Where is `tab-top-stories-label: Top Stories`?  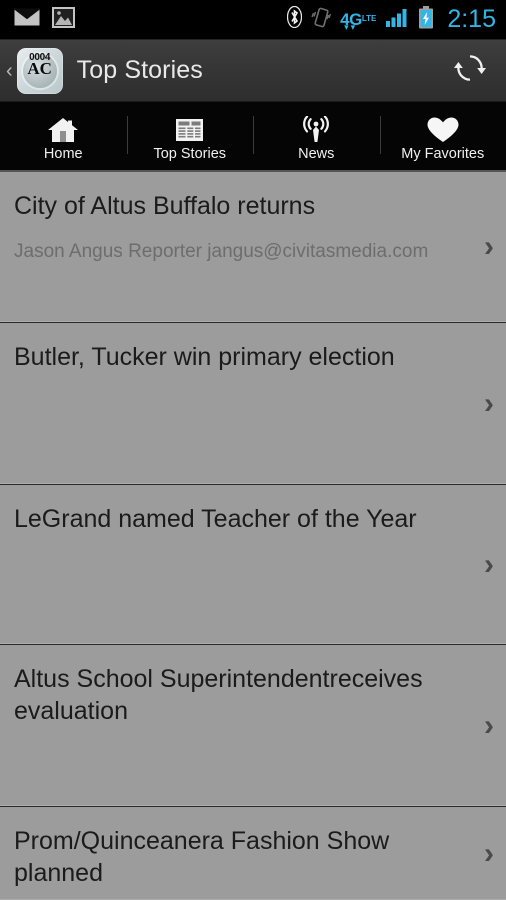
tab-top-stories-label: Top Stories is located at coordinates (190, 153).